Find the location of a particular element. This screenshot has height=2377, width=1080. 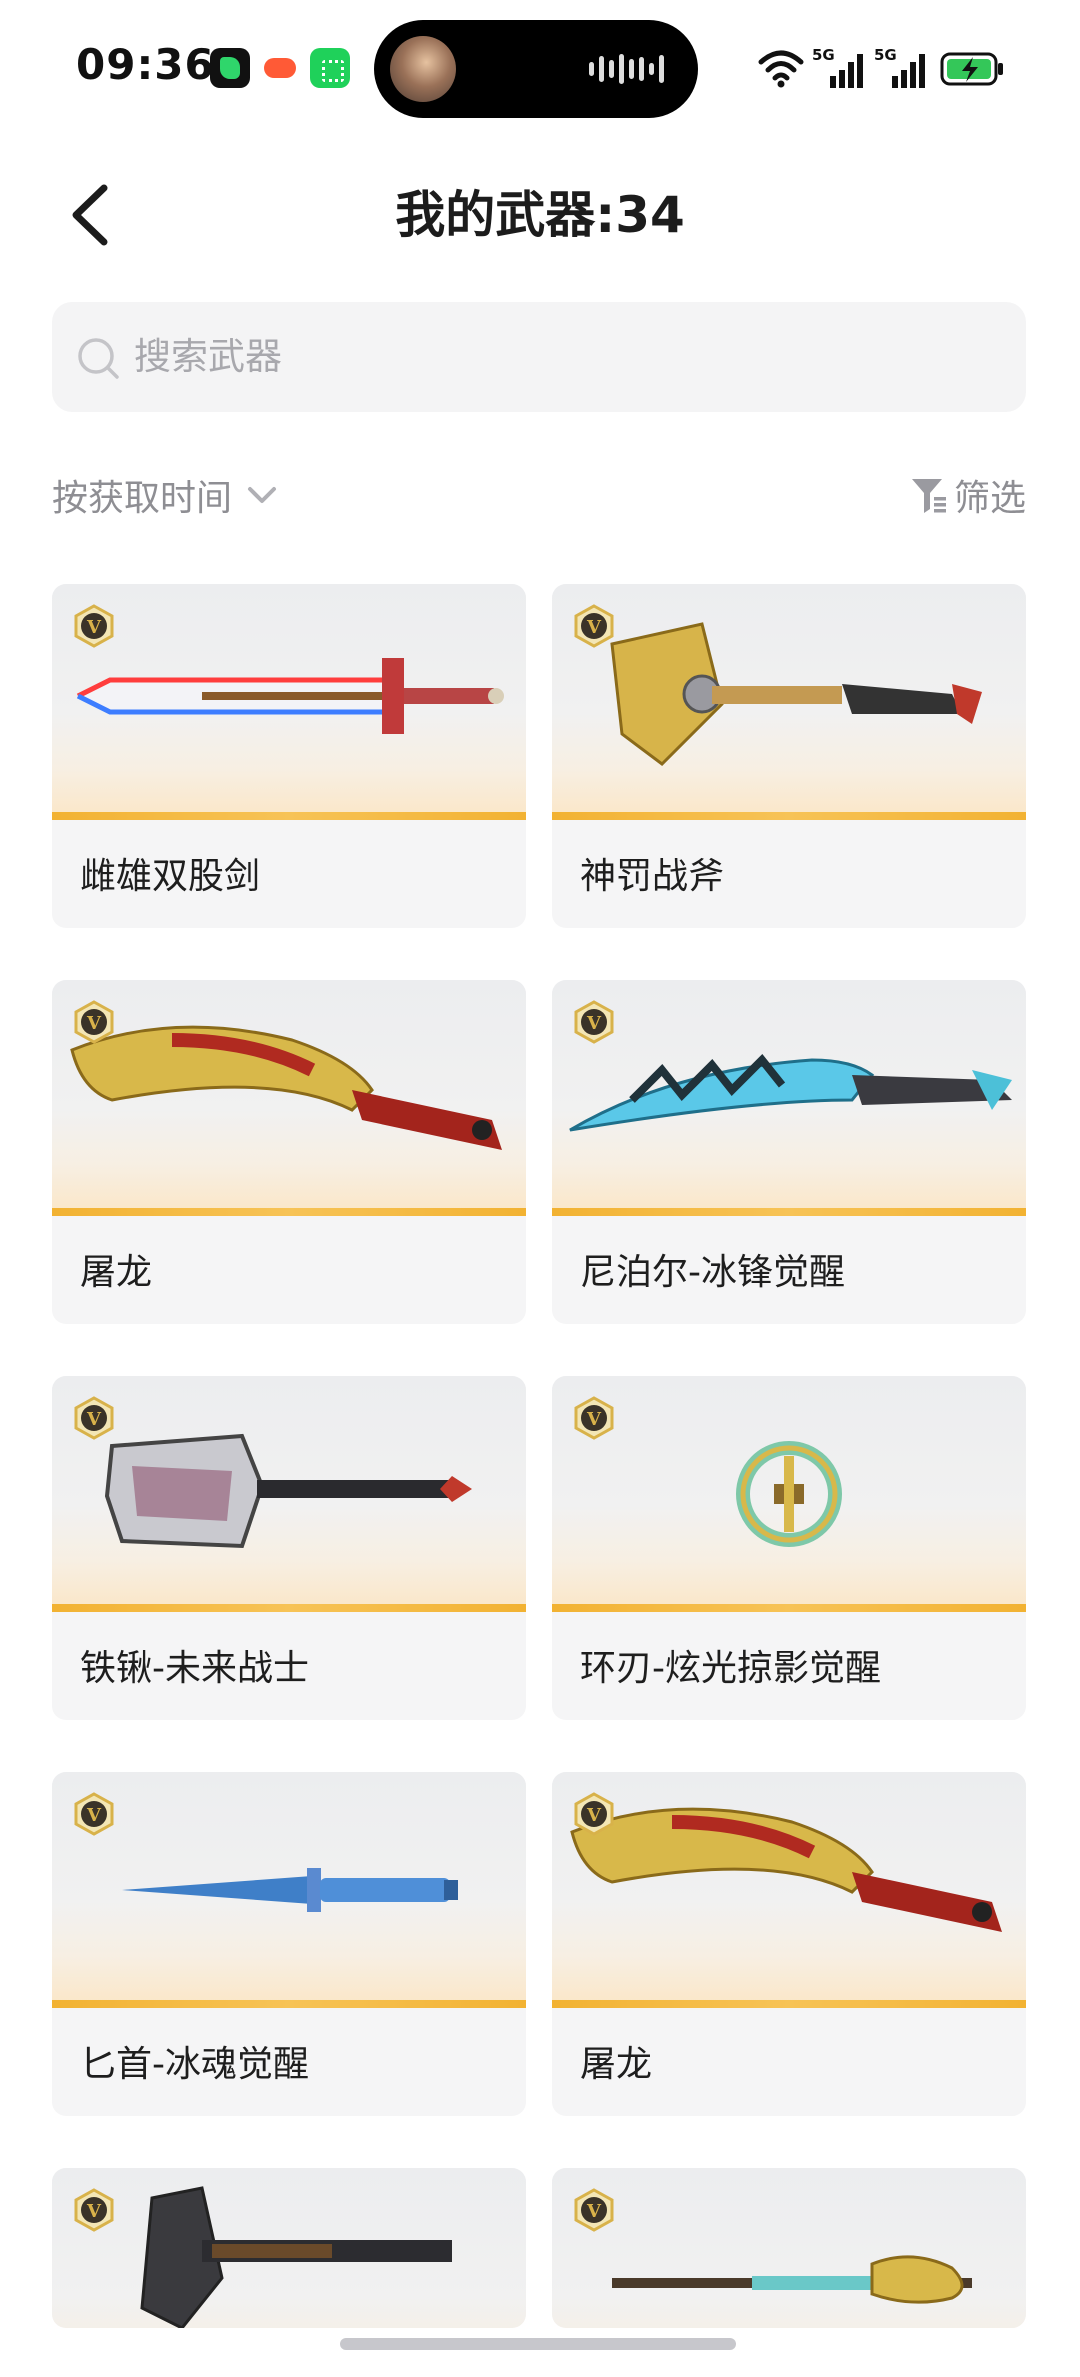

weapon-name: 铁锹-未来战士 is located at coordinates (194, 1668).